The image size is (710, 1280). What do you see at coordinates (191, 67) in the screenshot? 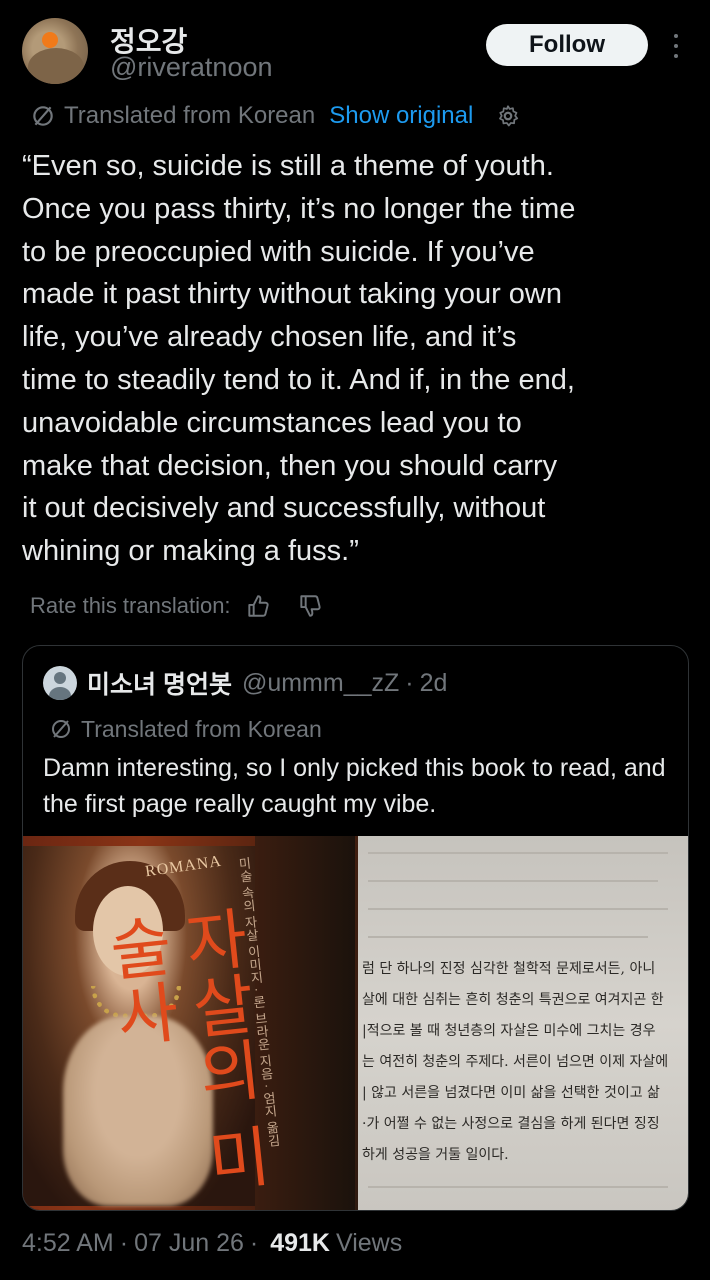
I see `author-handle: @riveratnoon` at bounding box center [191, 67].